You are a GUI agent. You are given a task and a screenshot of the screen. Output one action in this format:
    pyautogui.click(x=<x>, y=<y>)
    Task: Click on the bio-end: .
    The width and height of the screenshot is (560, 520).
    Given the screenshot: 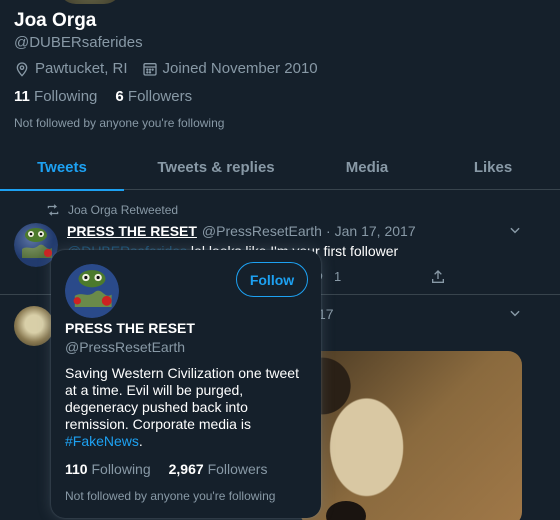 What is the action you would take?
    pyautogui.click(x=140, y=441)
    